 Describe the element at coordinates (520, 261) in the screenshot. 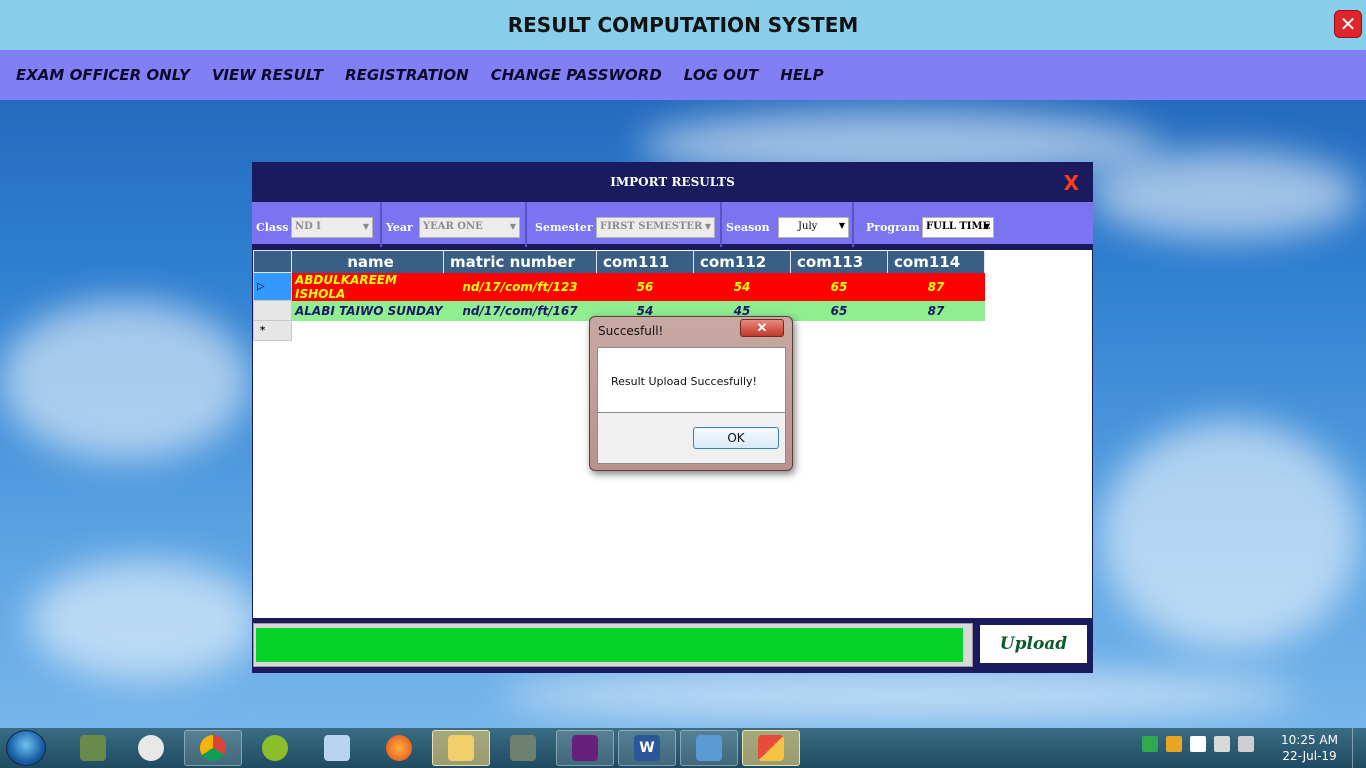

I see `col-header-matric: matric number` at that location.